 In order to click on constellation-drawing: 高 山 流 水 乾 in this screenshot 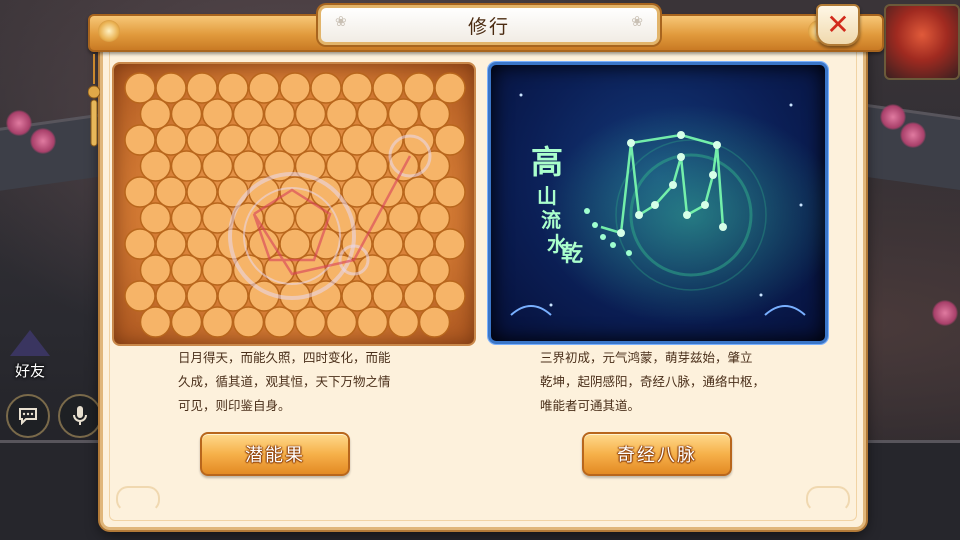, I will do `click(667, 209)`.